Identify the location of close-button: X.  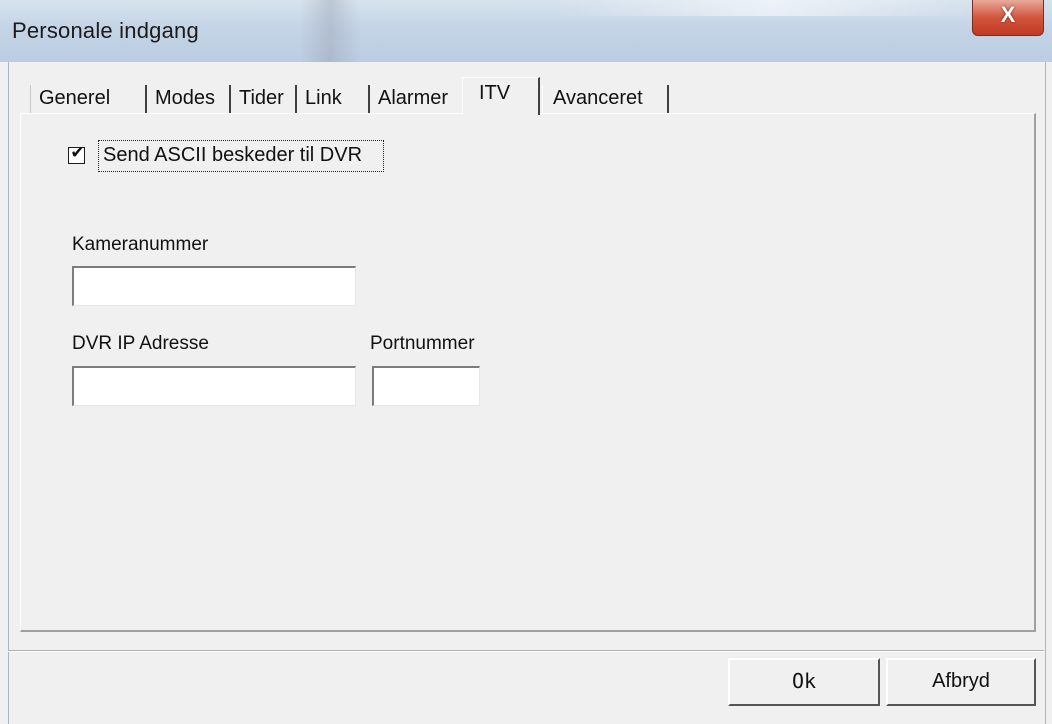
(1008, 18).